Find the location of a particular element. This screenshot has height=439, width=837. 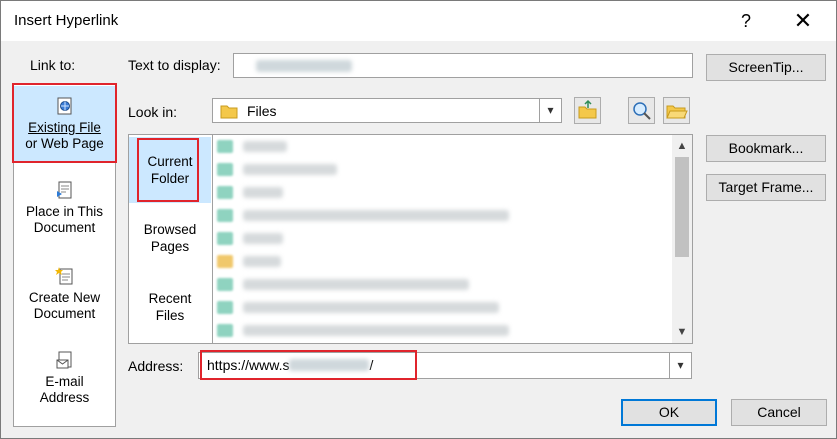

nav-recent-files: Recent Files is located at coordinates (170, 312).